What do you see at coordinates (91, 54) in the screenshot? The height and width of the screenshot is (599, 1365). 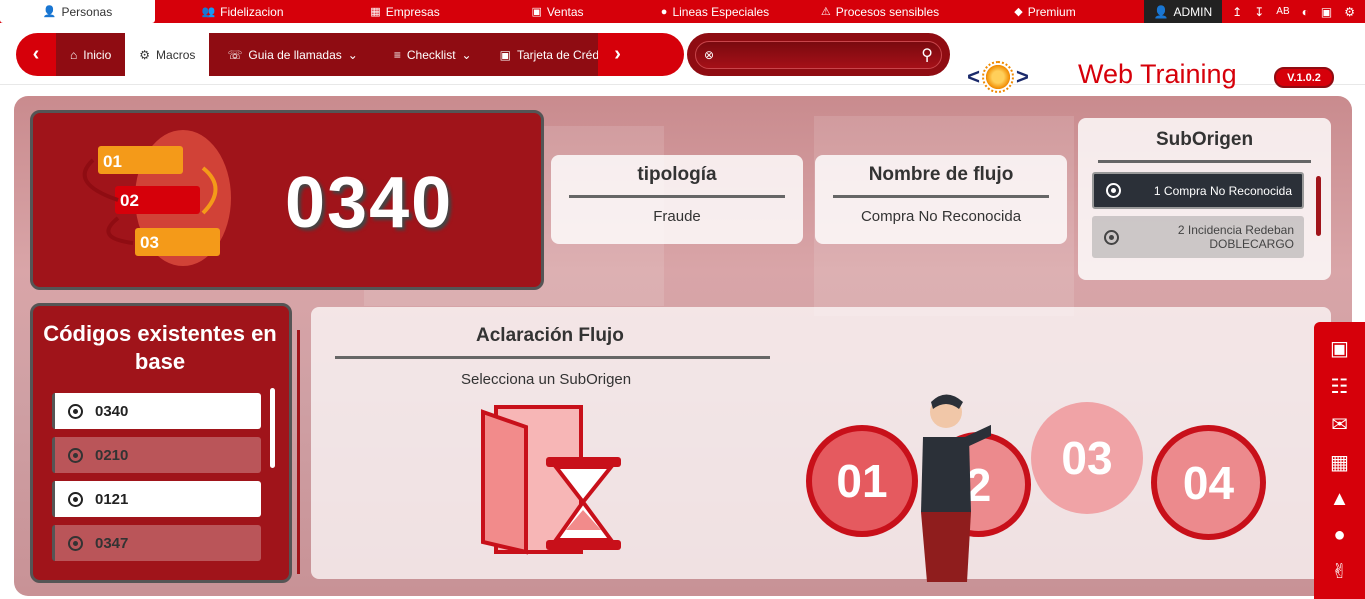 I see `tab-inicio: ⌂ Inicio` at bounding box center [91, 54].